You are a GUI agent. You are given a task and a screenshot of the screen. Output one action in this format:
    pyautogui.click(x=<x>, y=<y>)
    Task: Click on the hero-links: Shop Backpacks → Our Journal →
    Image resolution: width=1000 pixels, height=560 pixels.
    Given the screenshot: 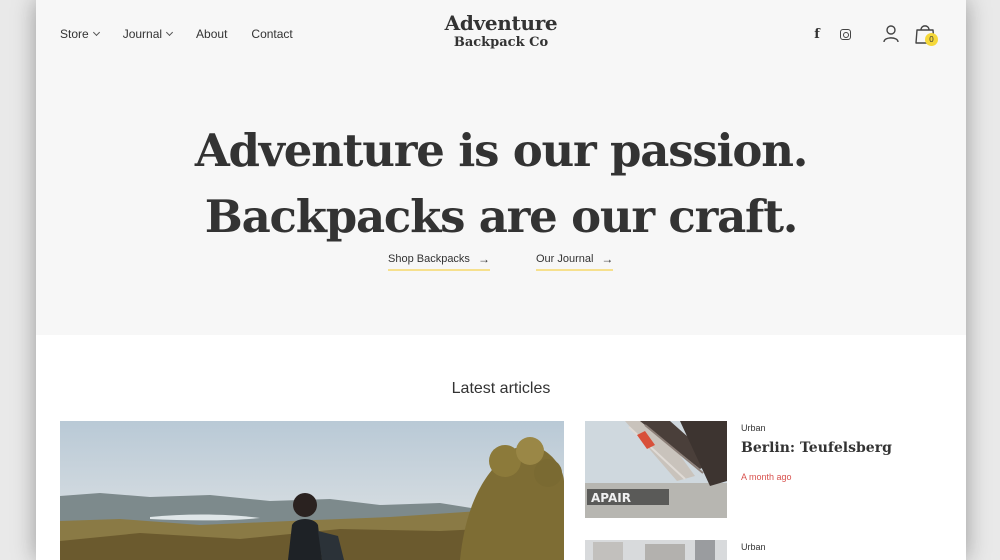 What is the action you would take?
    pyautogui.click(x=501, y=261)
    